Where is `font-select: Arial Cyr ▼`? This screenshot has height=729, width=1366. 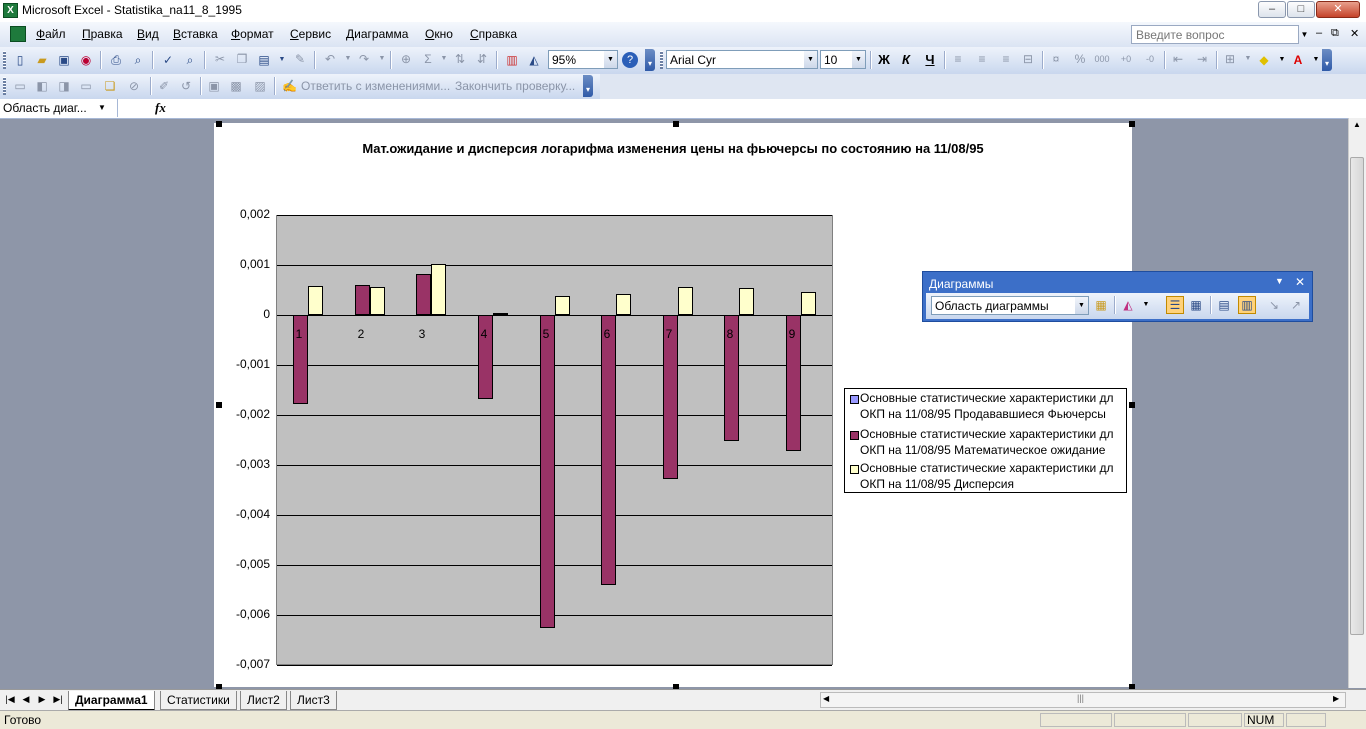
font-select: Arial Cyr ▼ is located at coordinates (742, 59).